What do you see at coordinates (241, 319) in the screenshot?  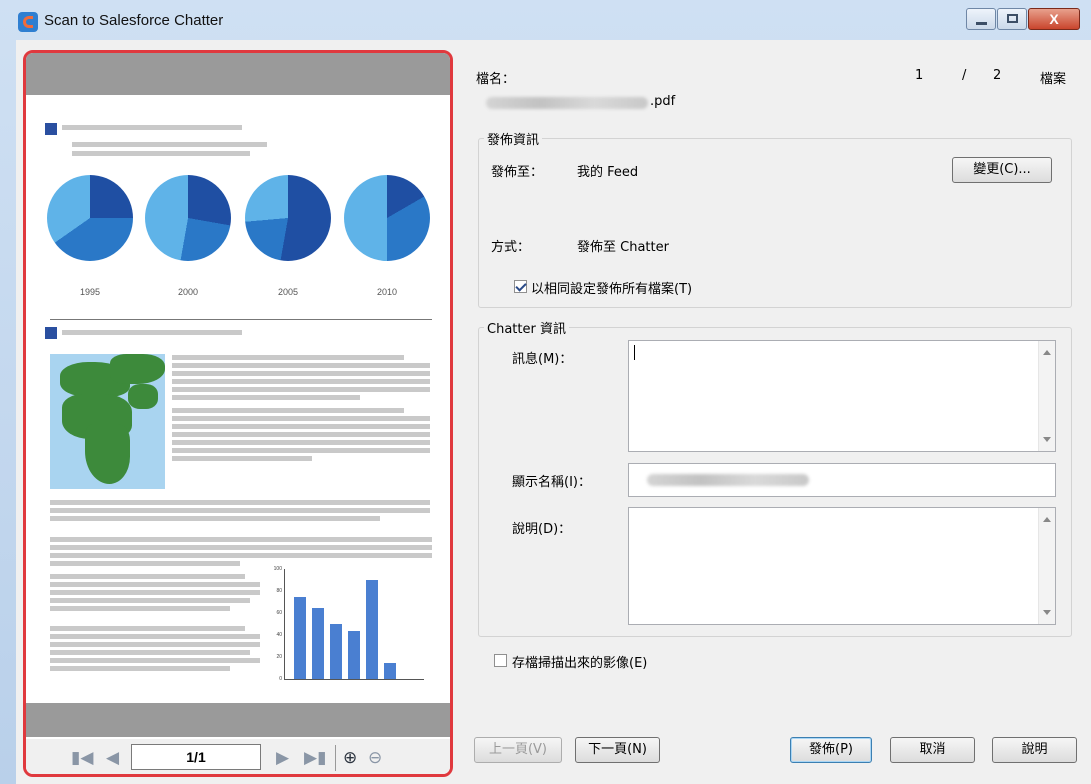 I see `preview-divider` at bounding box center [241, 319].